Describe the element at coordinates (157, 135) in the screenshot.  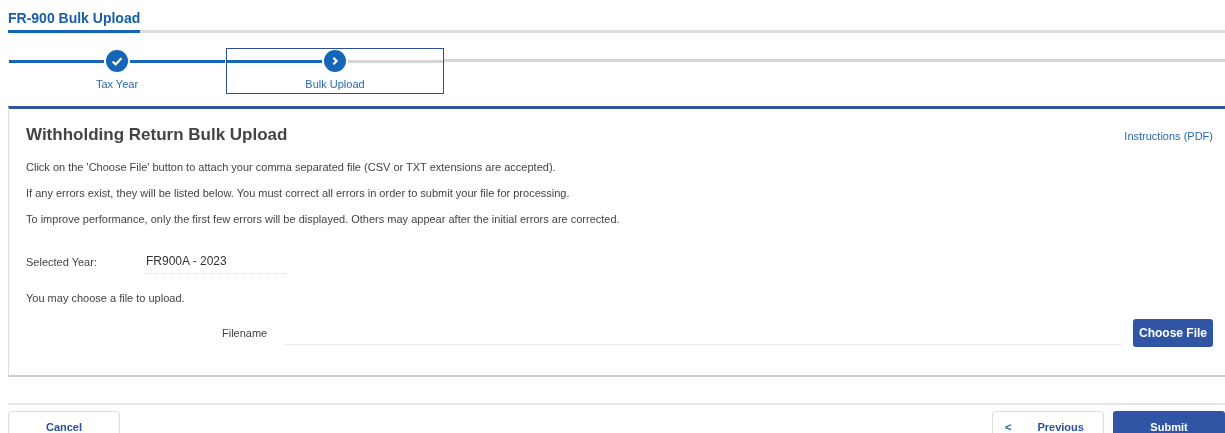
I see `card-title: Withholding Return Bulk Upload` at that location.